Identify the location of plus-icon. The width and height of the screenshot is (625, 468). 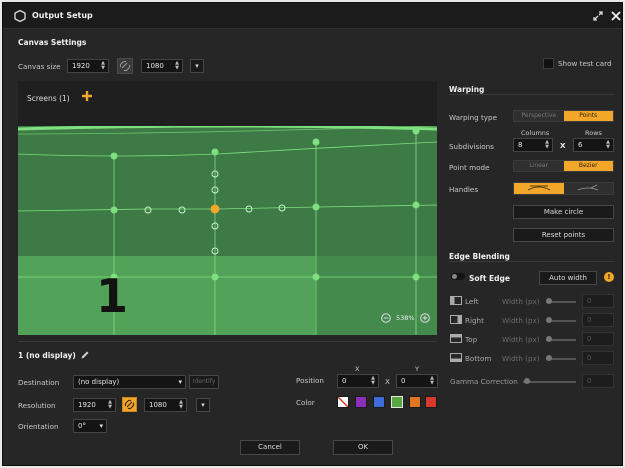
(87, 96).